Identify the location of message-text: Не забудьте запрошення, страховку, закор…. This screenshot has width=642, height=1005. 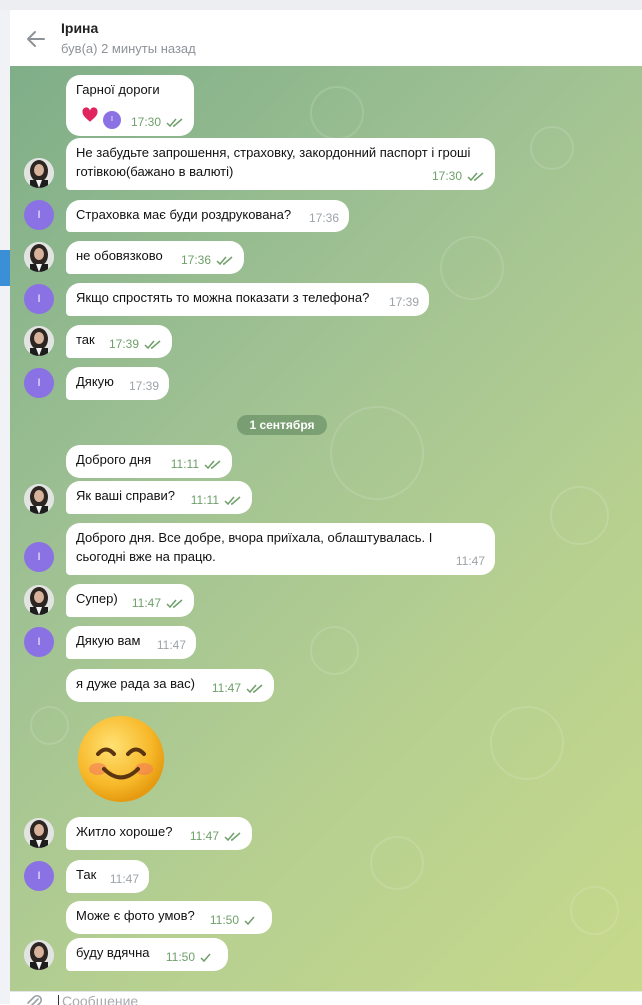
(273, 162).